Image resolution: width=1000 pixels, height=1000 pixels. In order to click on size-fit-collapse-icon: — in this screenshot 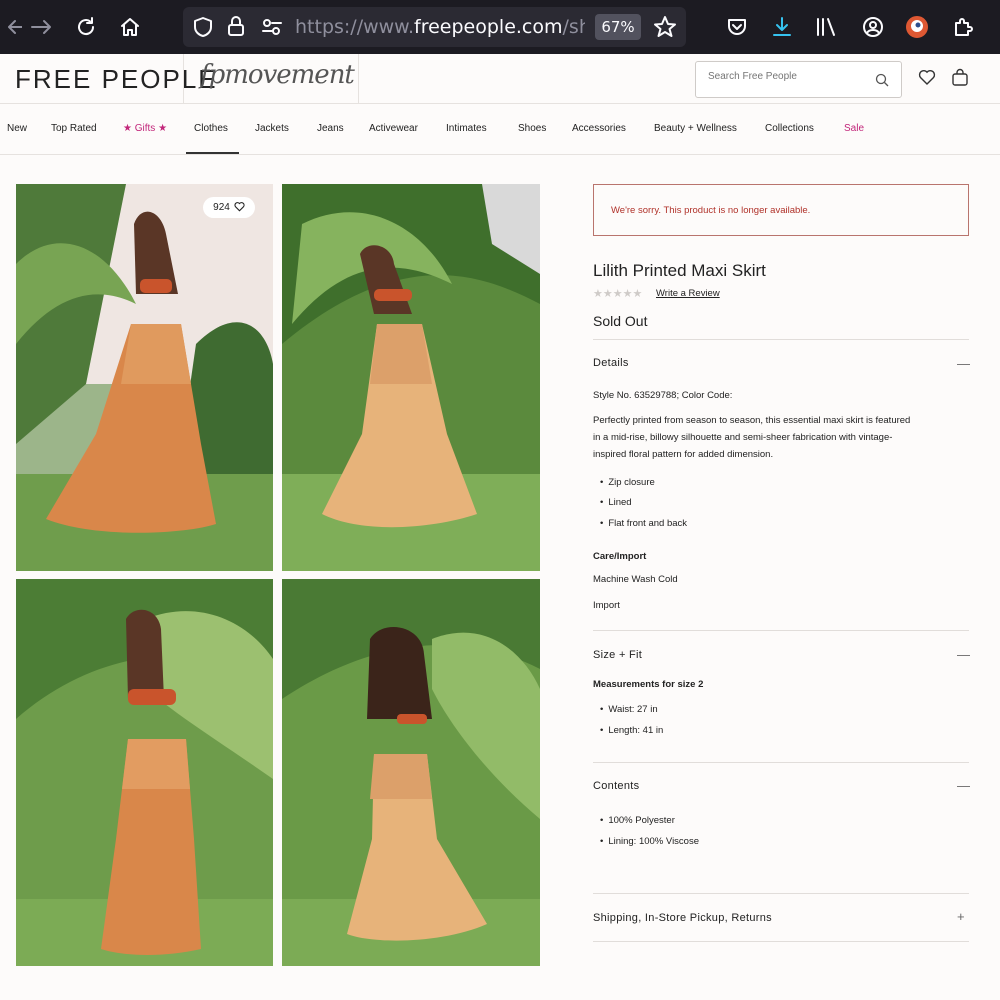, I will do `click(963, 654)`.